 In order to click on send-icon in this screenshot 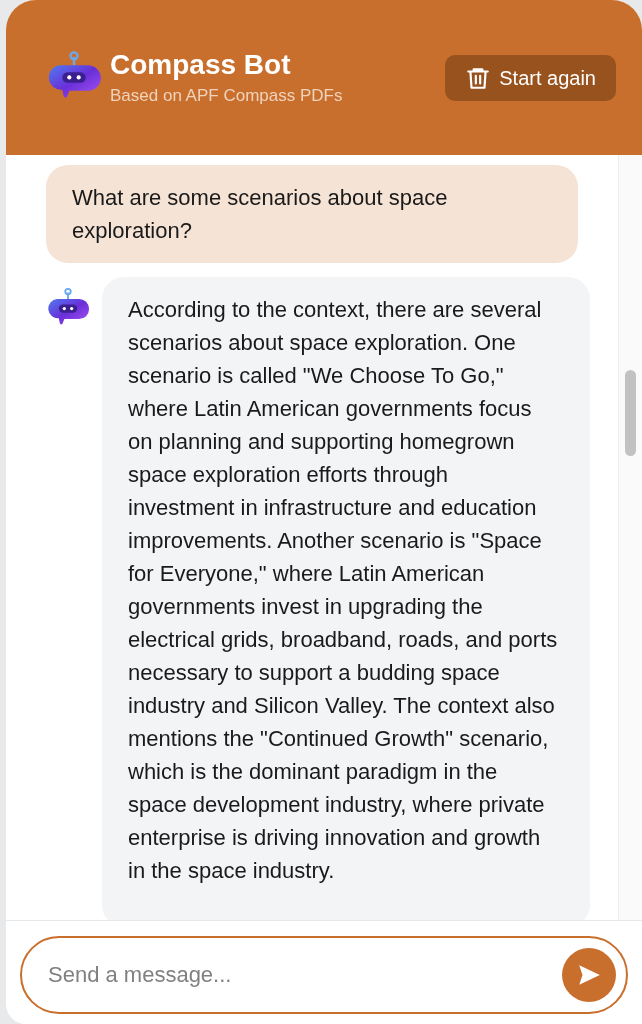, I will do `click(589, 975)`.